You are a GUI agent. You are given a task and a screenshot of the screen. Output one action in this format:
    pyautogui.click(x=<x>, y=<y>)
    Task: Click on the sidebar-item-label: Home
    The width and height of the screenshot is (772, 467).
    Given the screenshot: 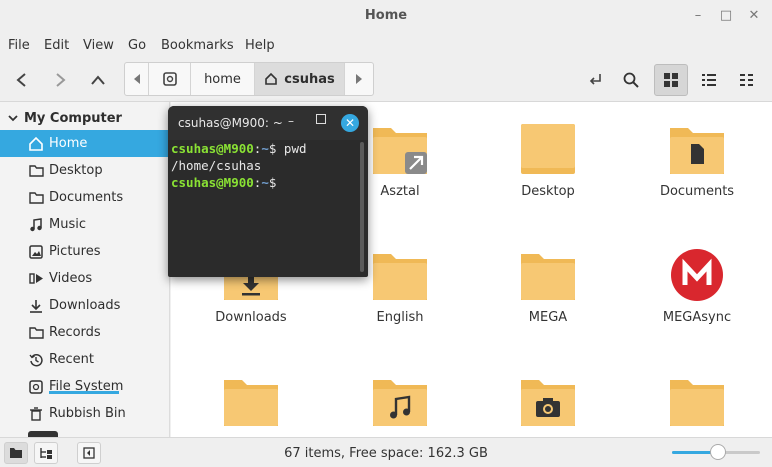 What is the action you would take?
    pyautogui.click(x=68, y=143)
    